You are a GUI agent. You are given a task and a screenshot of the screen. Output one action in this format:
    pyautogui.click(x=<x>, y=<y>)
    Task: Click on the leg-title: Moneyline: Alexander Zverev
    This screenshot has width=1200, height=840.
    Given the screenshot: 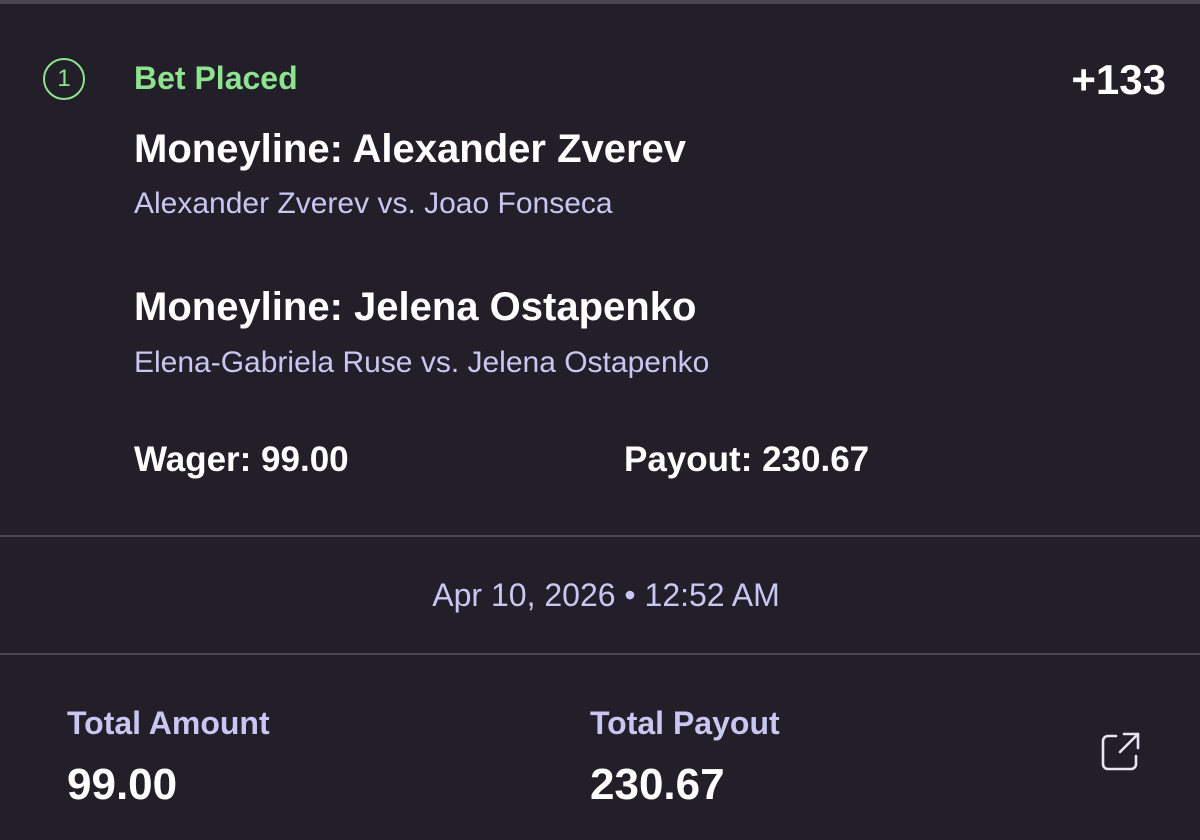 What is the action you would take?
    pyautogui.click(x=410, y=149)
    